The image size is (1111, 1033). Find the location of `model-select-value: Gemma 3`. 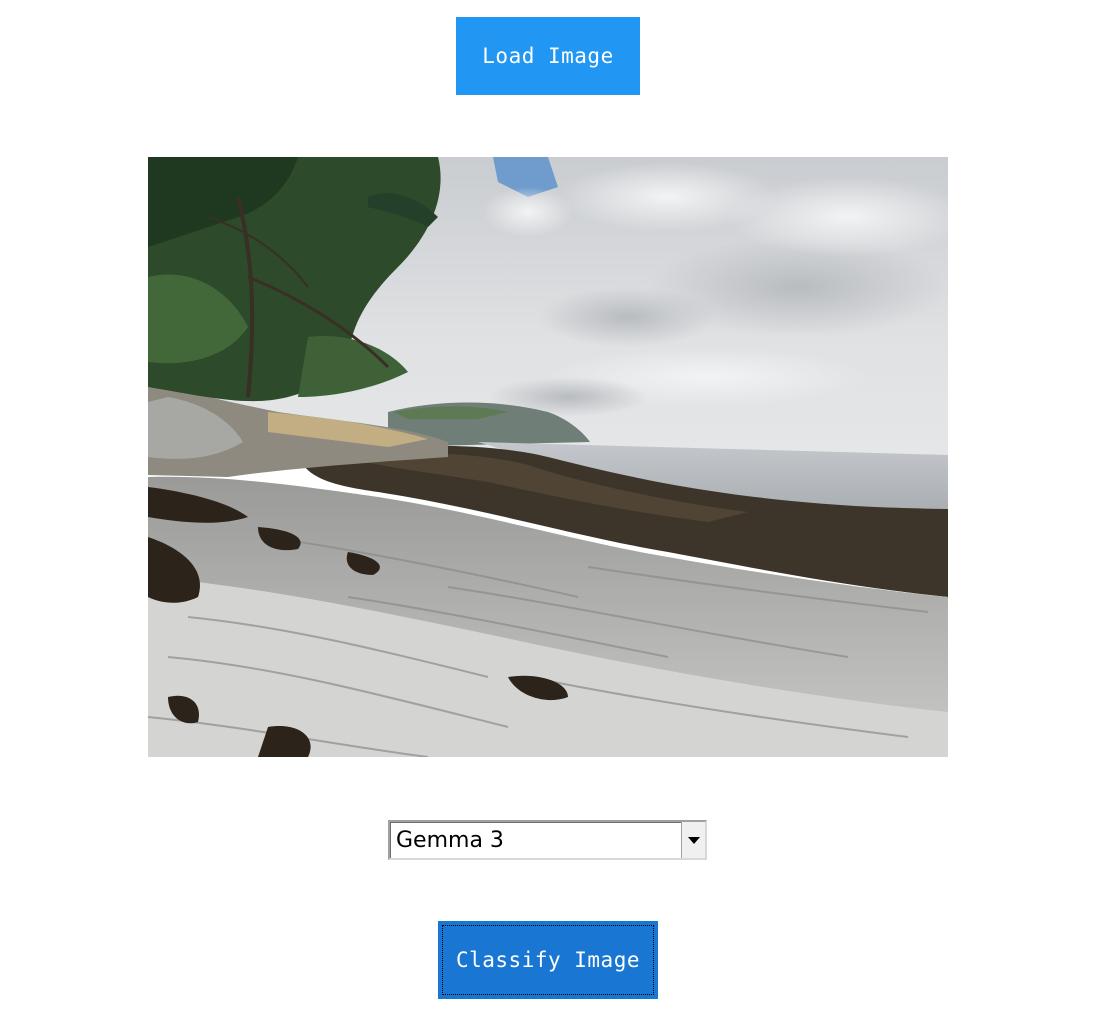

model-select-value: Gemma 3 is located at coordinates (450, 840).